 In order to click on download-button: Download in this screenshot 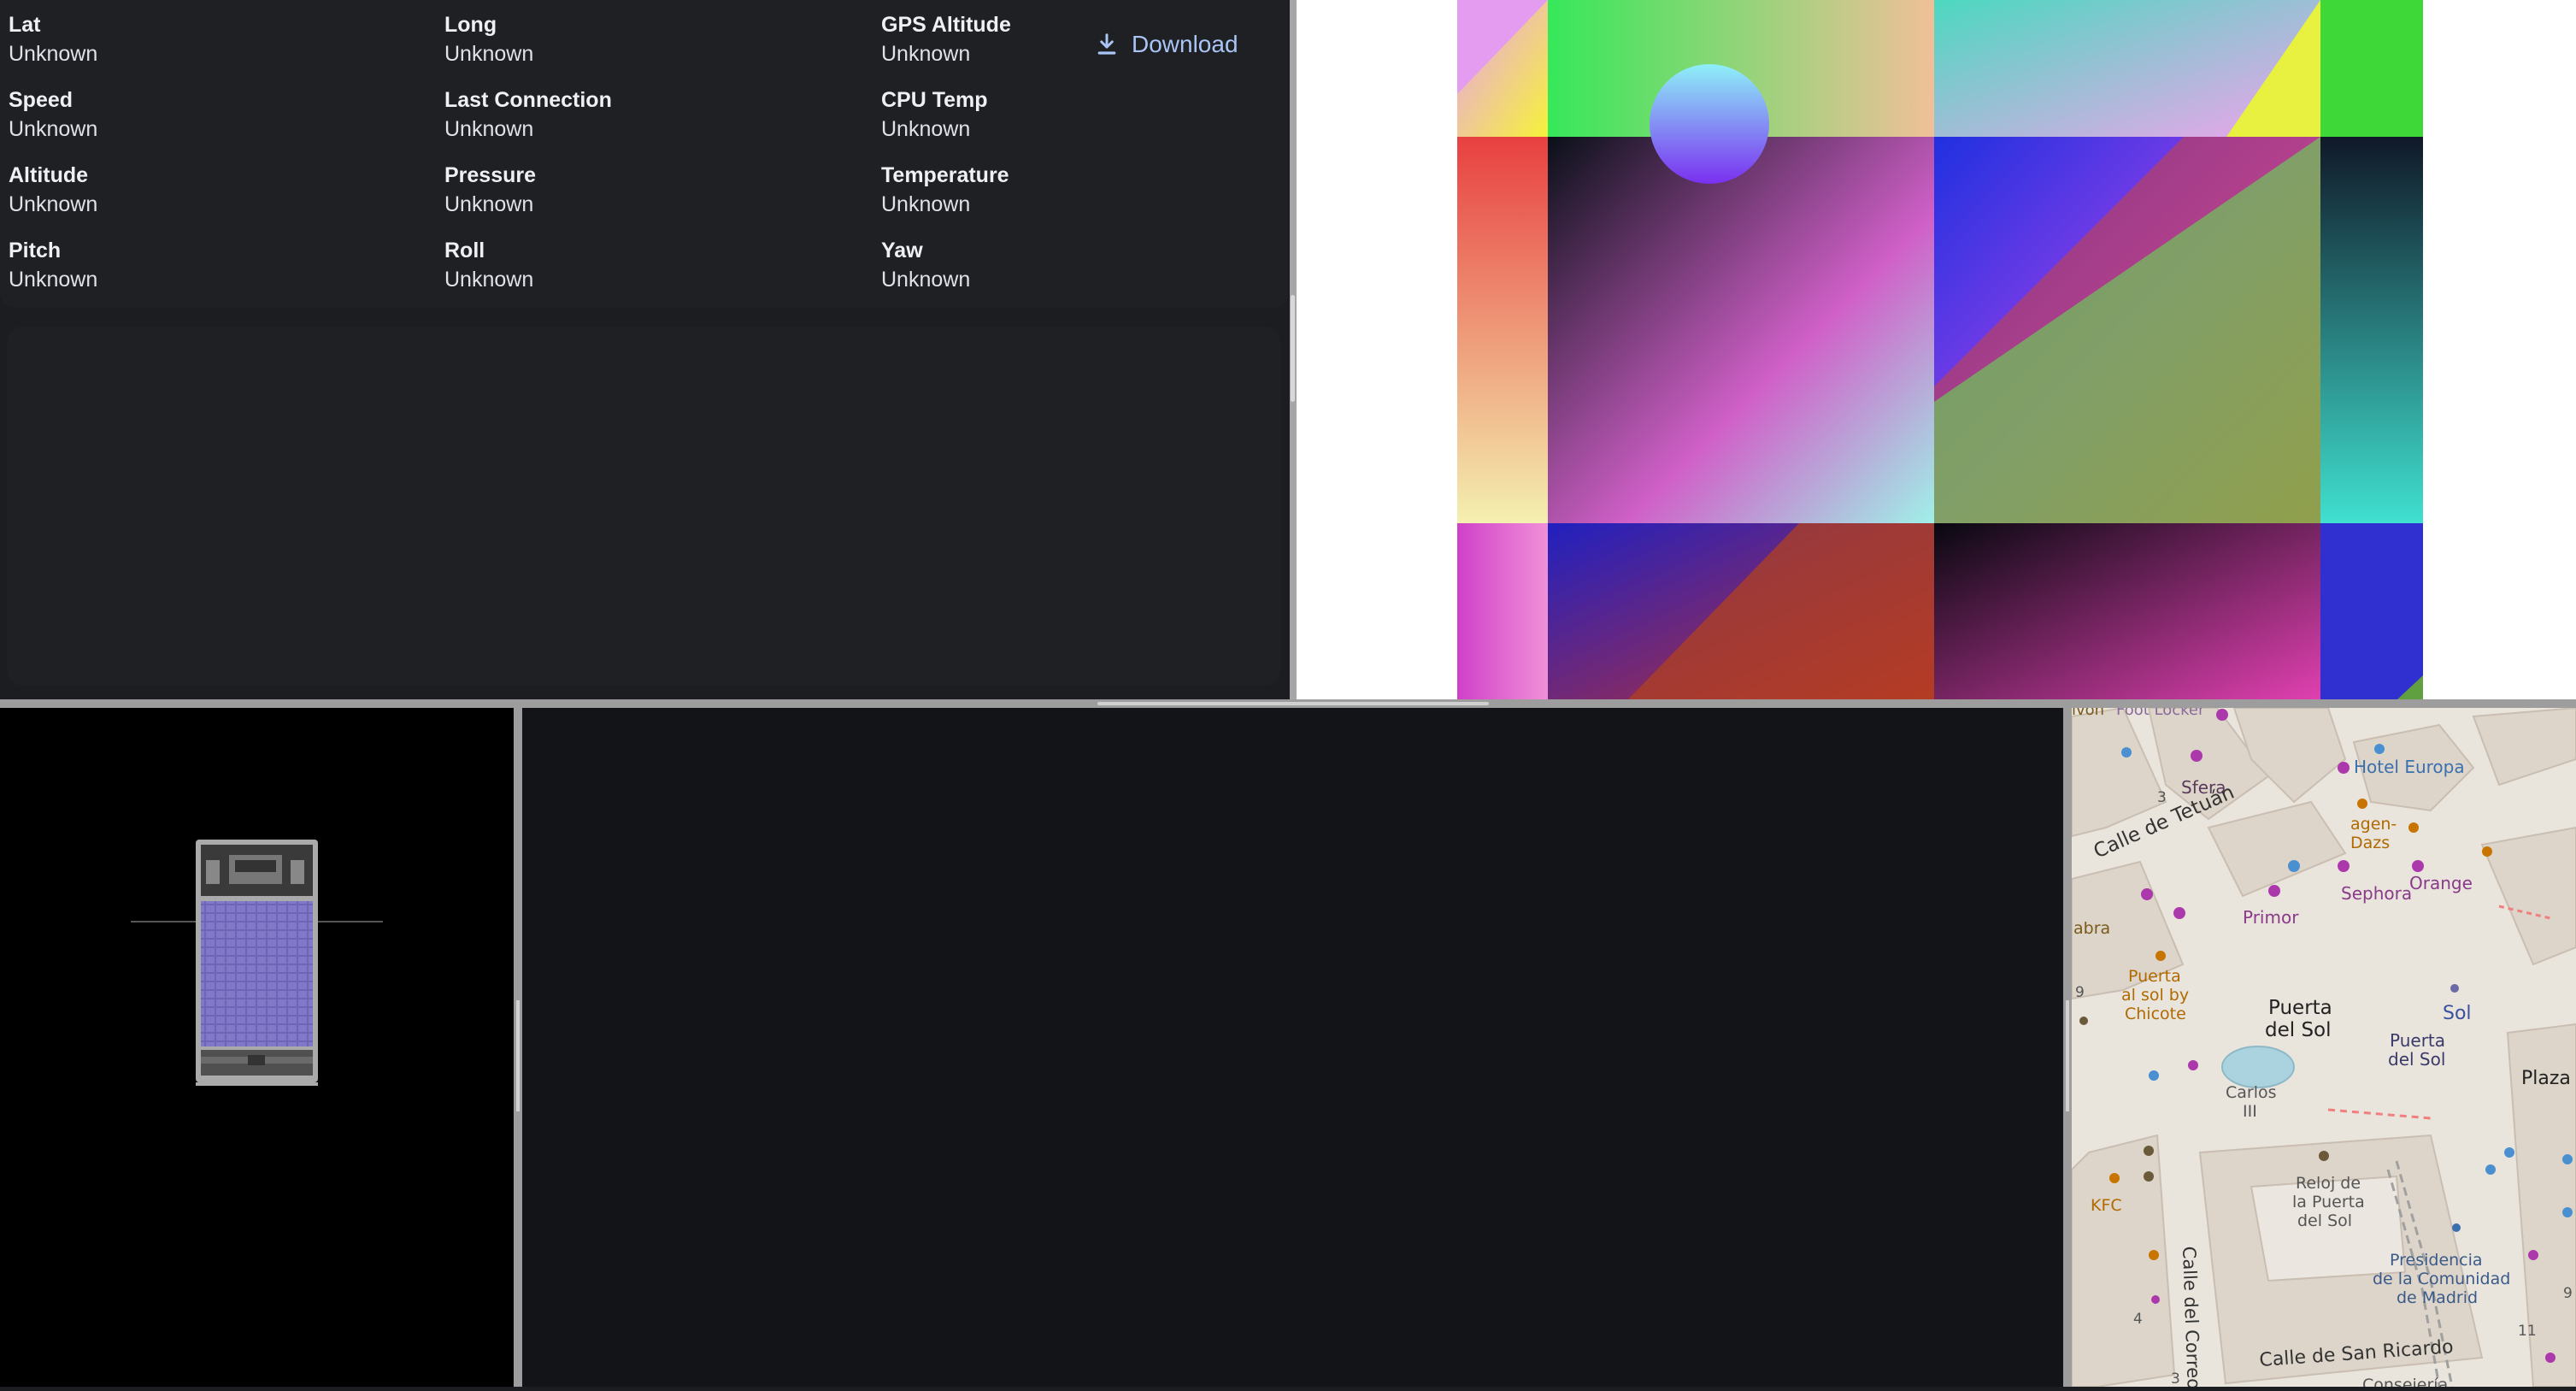, I will do `click(1170, 44)`.